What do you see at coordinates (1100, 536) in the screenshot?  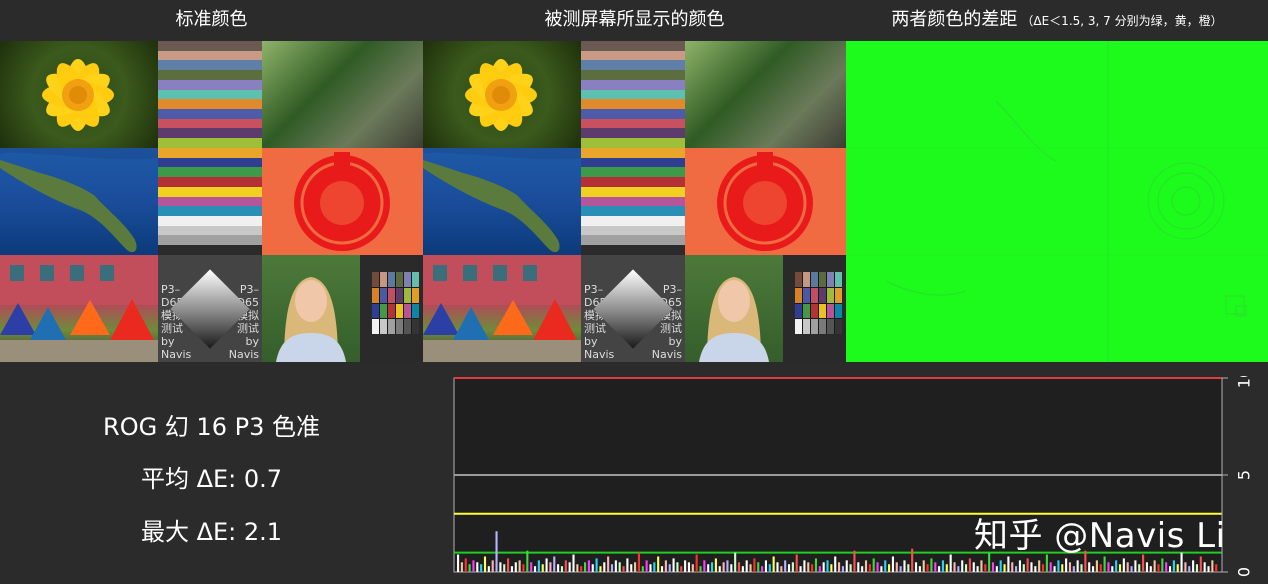 I see `watermark: 知乎 @Navis Li` at bounding box center [1100, 536].